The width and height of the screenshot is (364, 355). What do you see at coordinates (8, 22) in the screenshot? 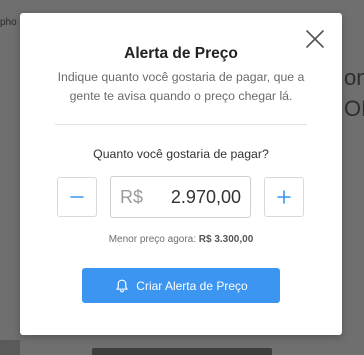
I see `background-text-fragment: pho` at bounding box center [8, 22].